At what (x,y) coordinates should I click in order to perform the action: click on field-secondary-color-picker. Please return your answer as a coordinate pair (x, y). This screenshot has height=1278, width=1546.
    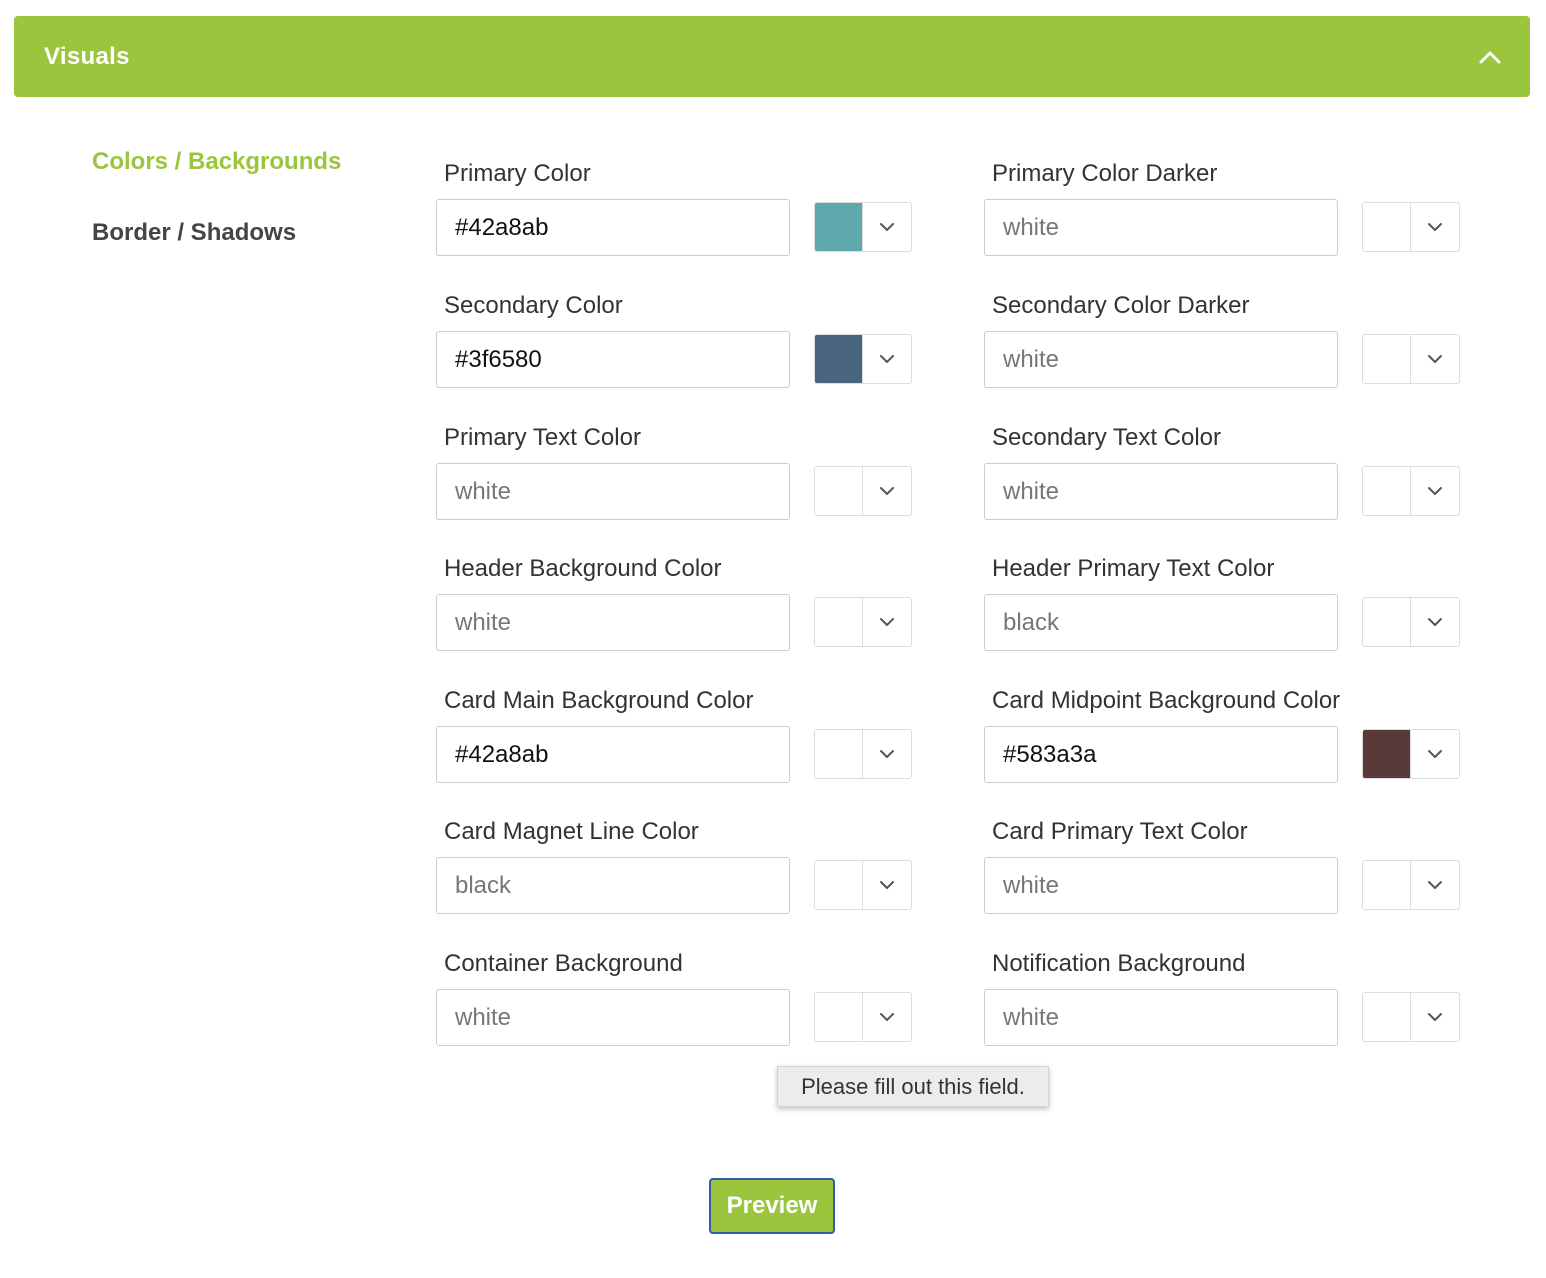
    Looking at the image, I should click on (863, 359).